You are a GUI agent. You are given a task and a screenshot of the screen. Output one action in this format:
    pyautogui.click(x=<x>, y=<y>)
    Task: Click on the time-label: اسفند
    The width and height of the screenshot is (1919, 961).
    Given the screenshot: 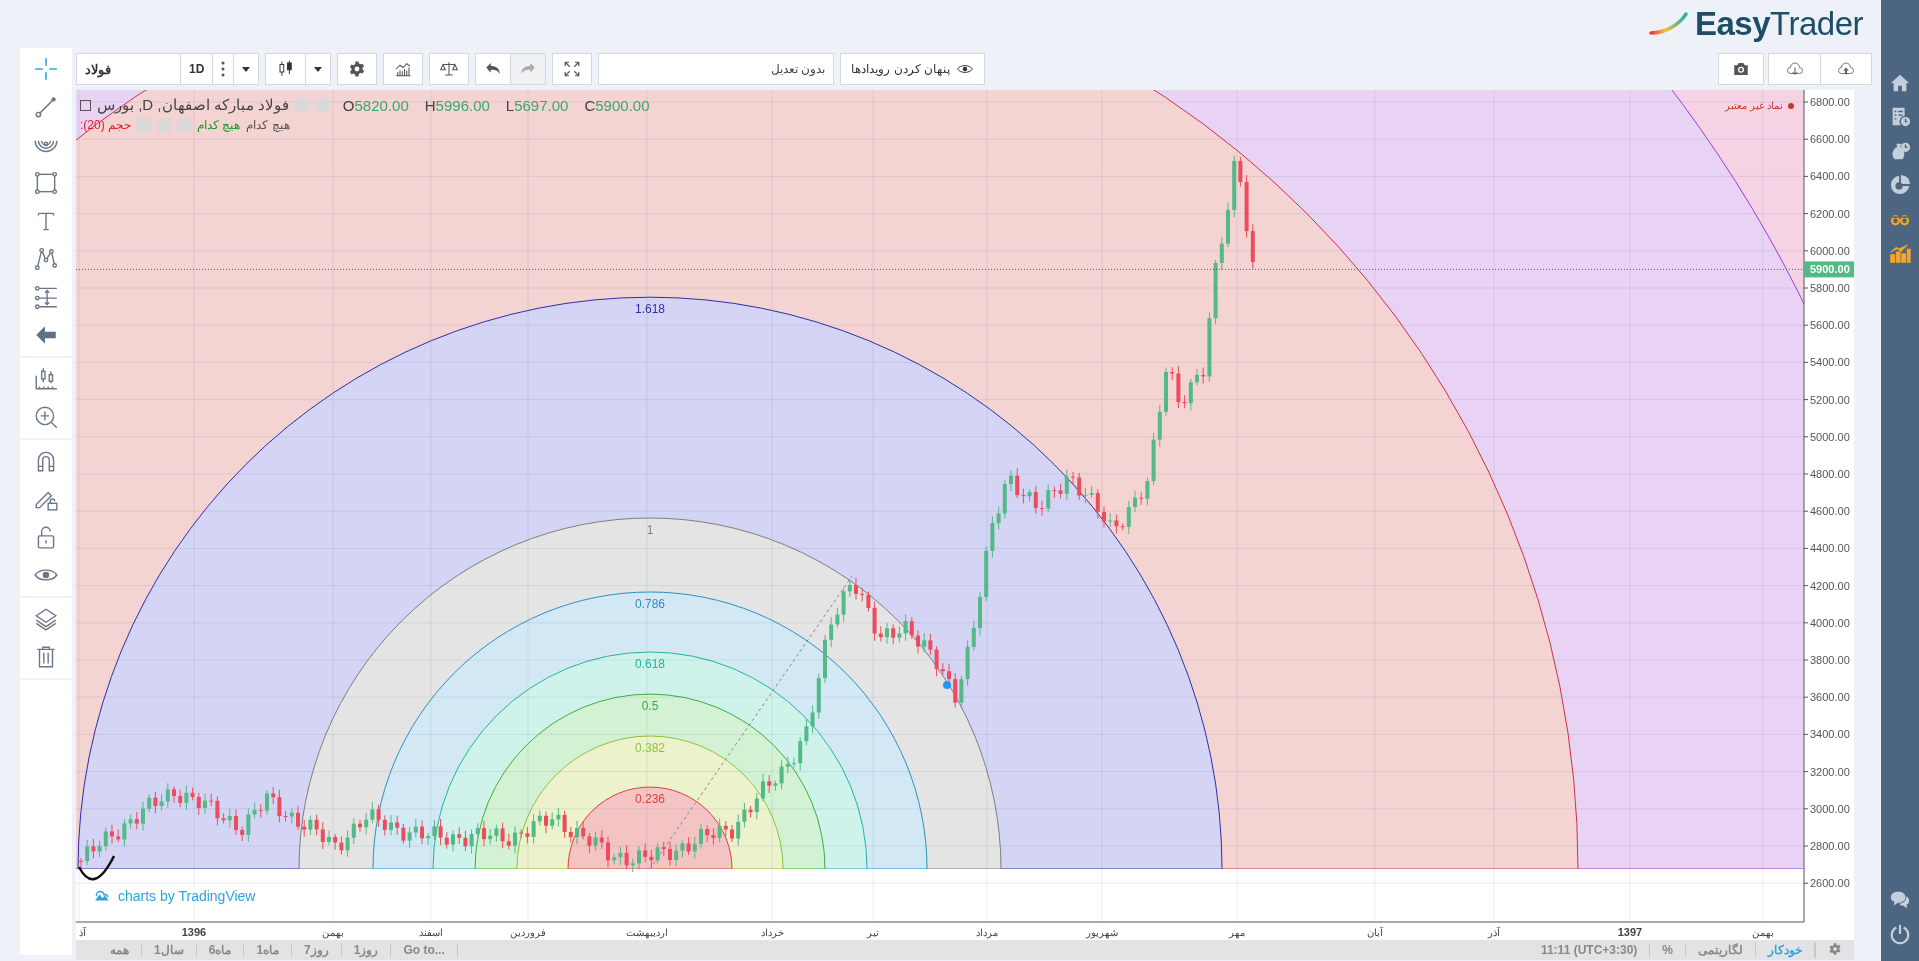 What is the action you would take?
    pyautogui.click(x=431, y=932)
    